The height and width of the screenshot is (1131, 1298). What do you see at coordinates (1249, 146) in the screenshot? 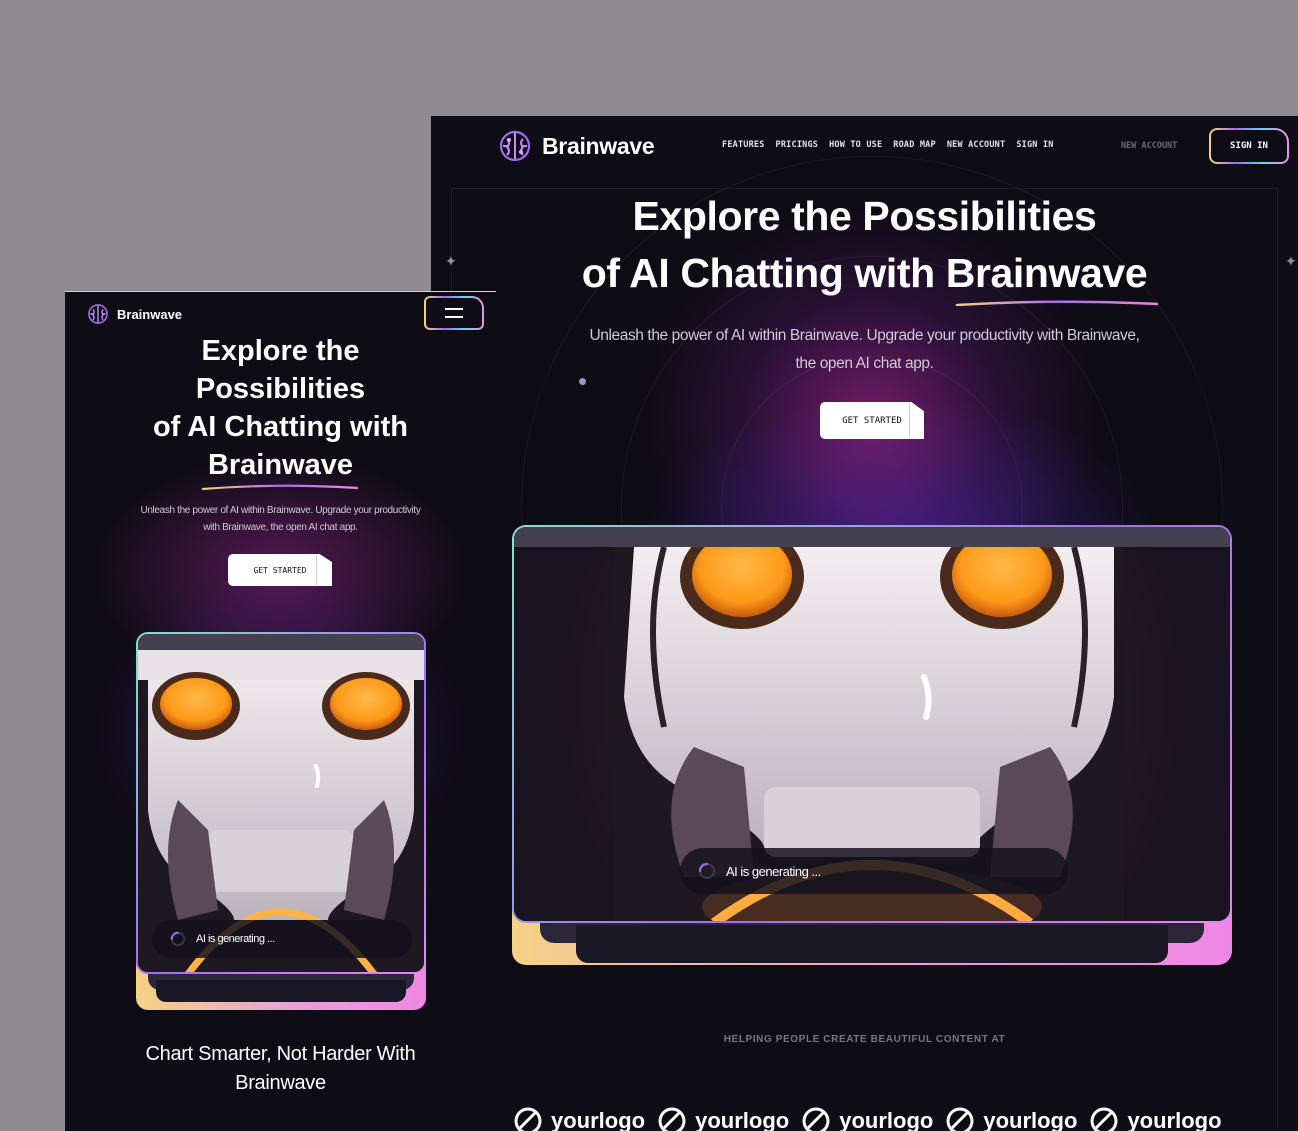
I see `sign-in-button: SIGN IN` at bounding box center [1249, 146].